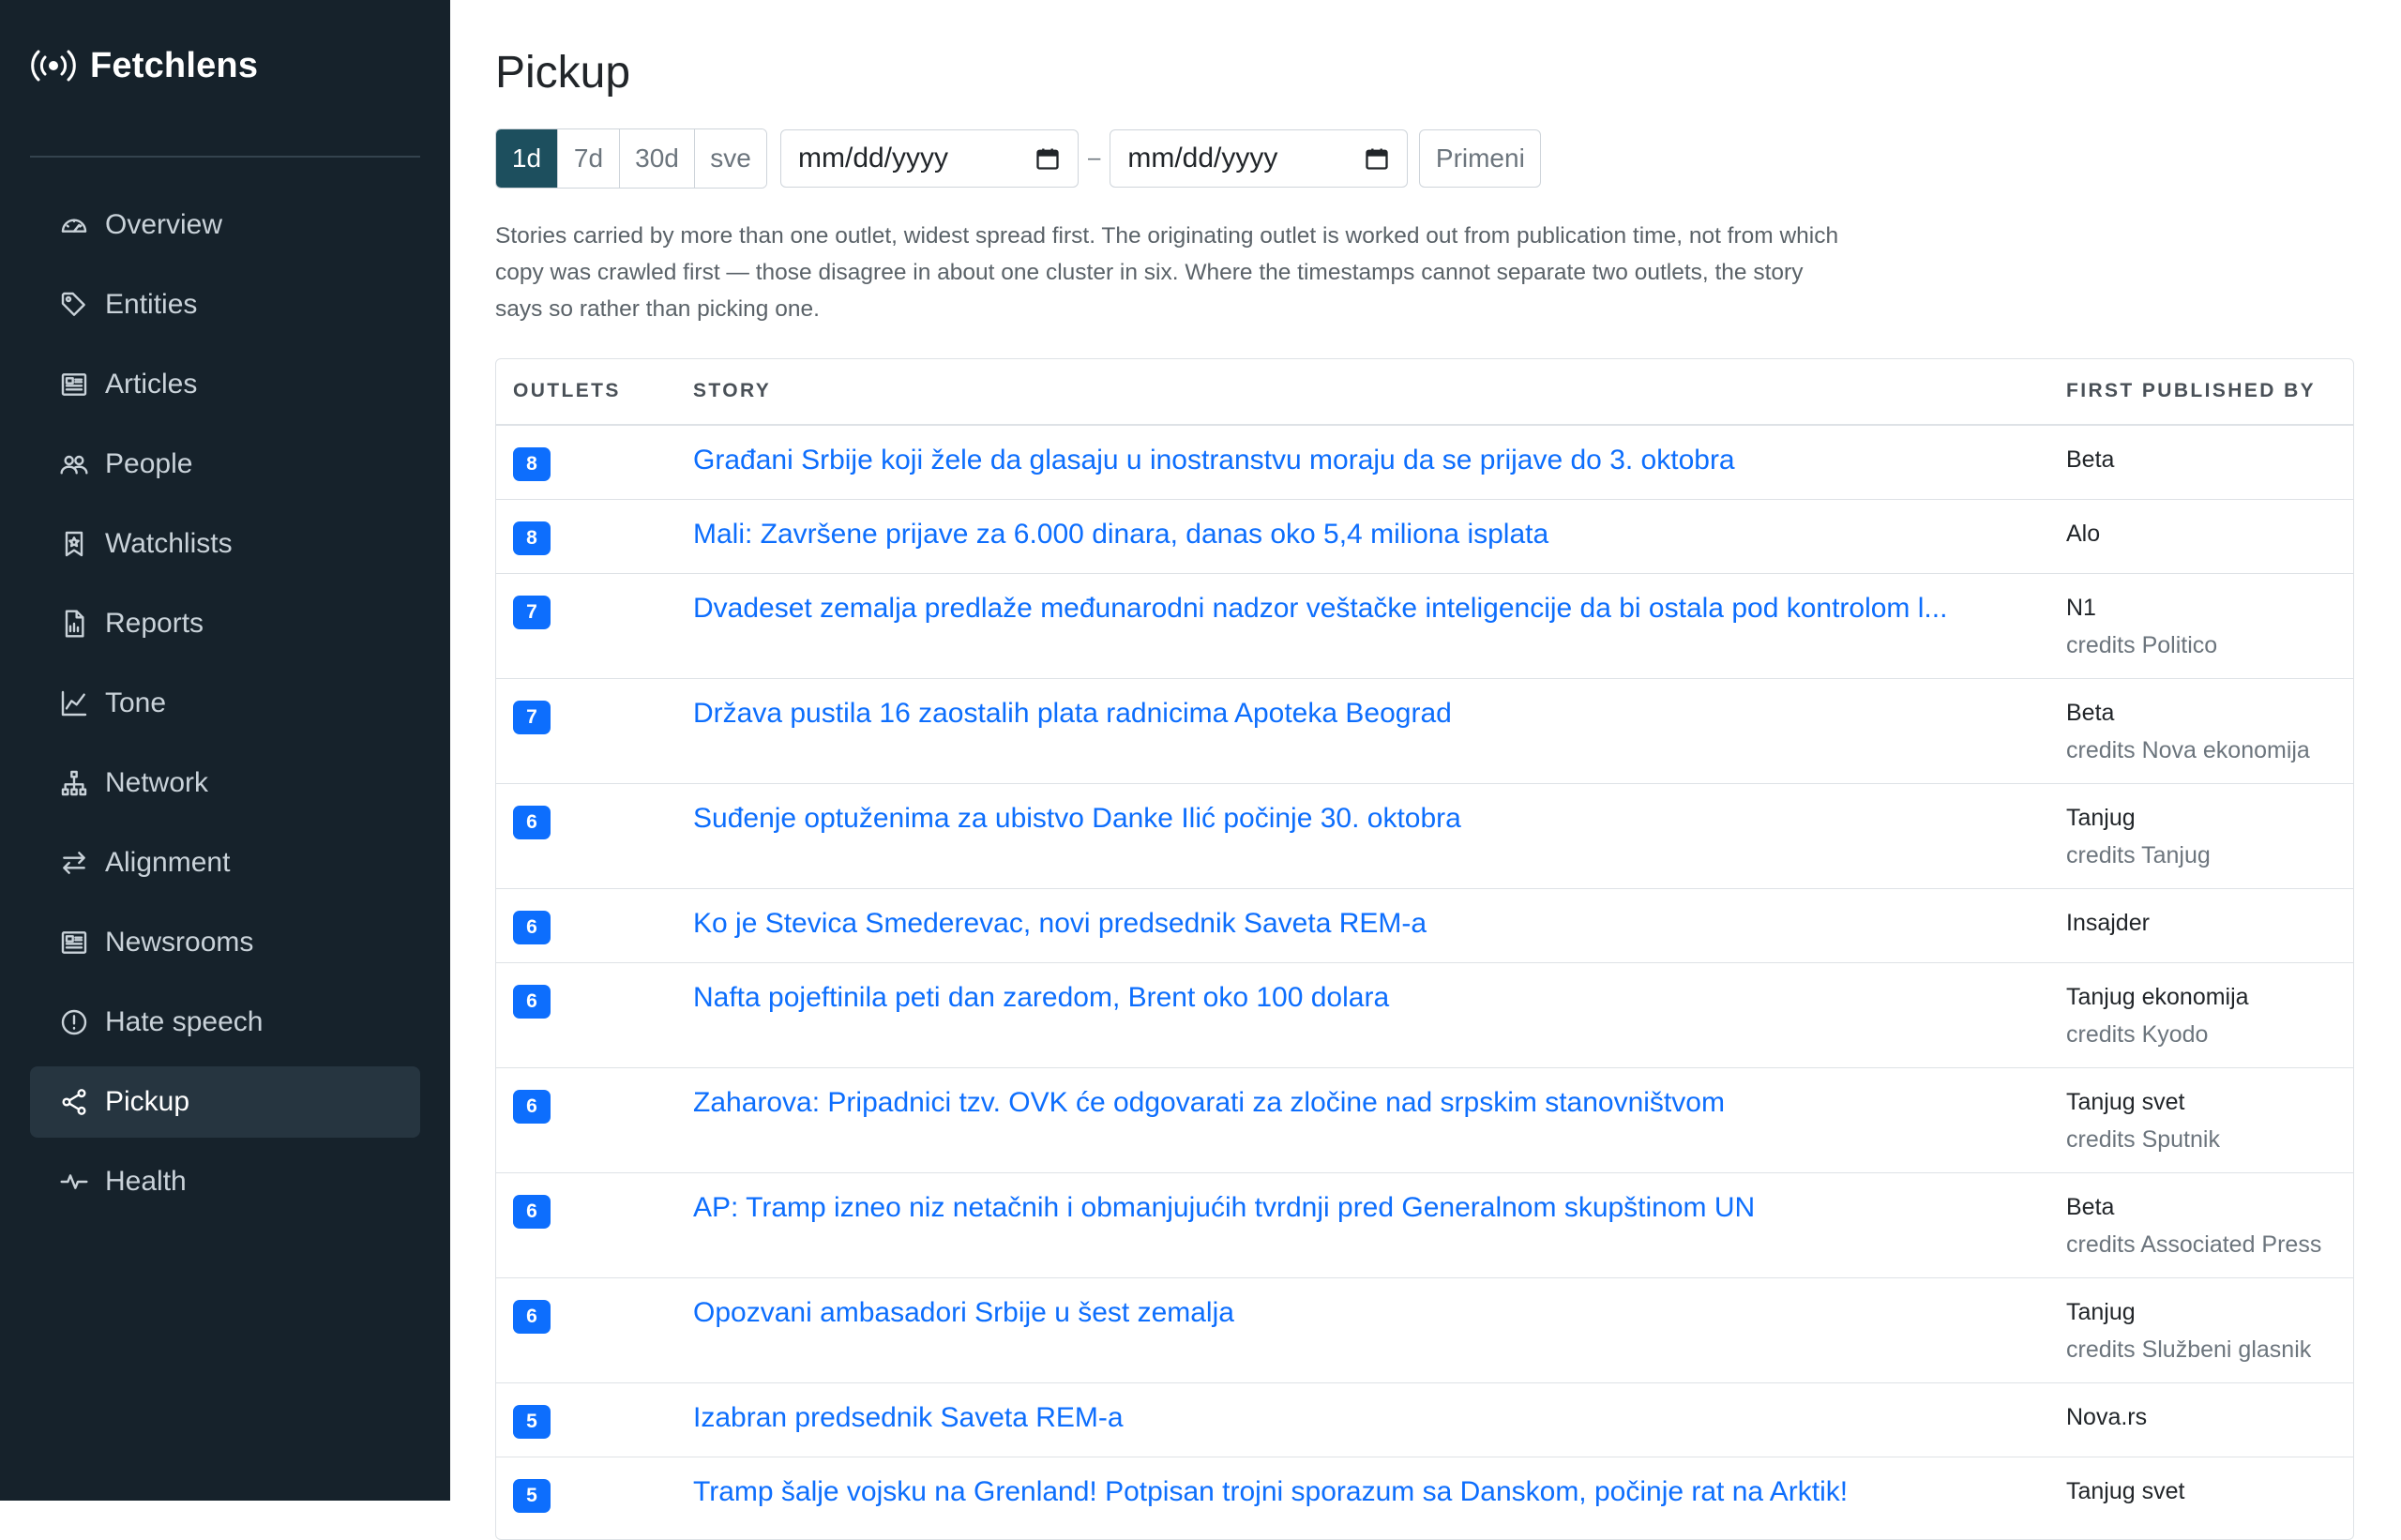 This screenshot has width=2401, height=1540. Describe the element at coordinates (2189, 1349) in the screenshot. I see `credits-text: credits Službeni glasnik` at that location.